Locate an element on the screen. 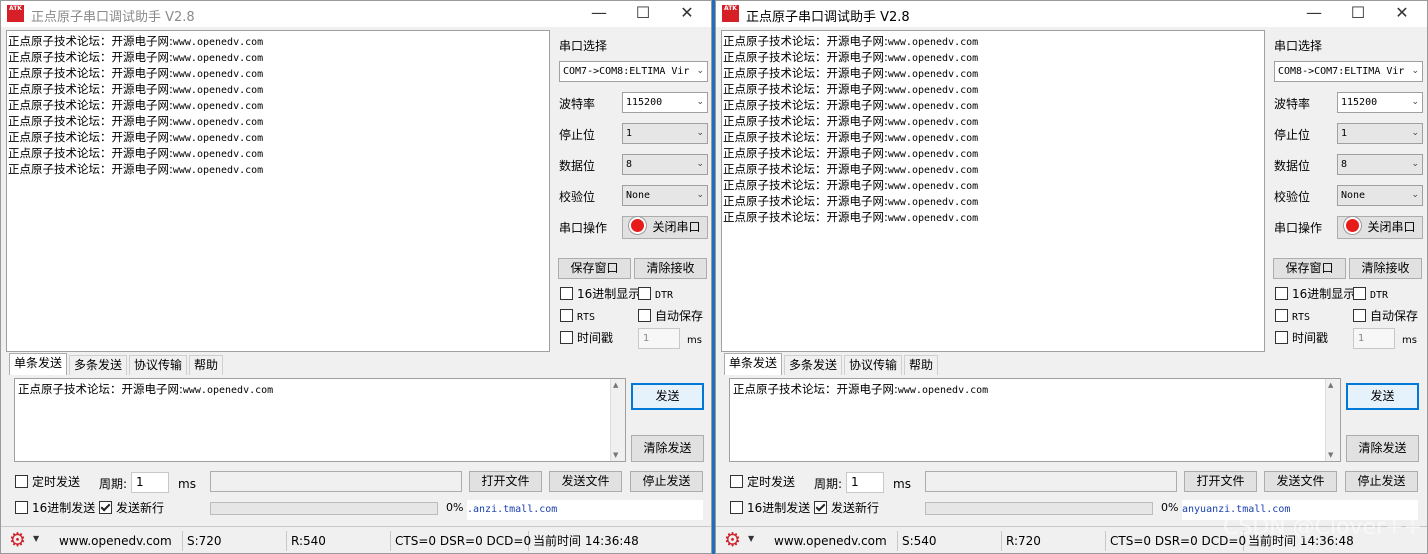 This screenshot has height=554, width=1428. port-select-label: 串口选择 is located at coordinates (1298, 46).